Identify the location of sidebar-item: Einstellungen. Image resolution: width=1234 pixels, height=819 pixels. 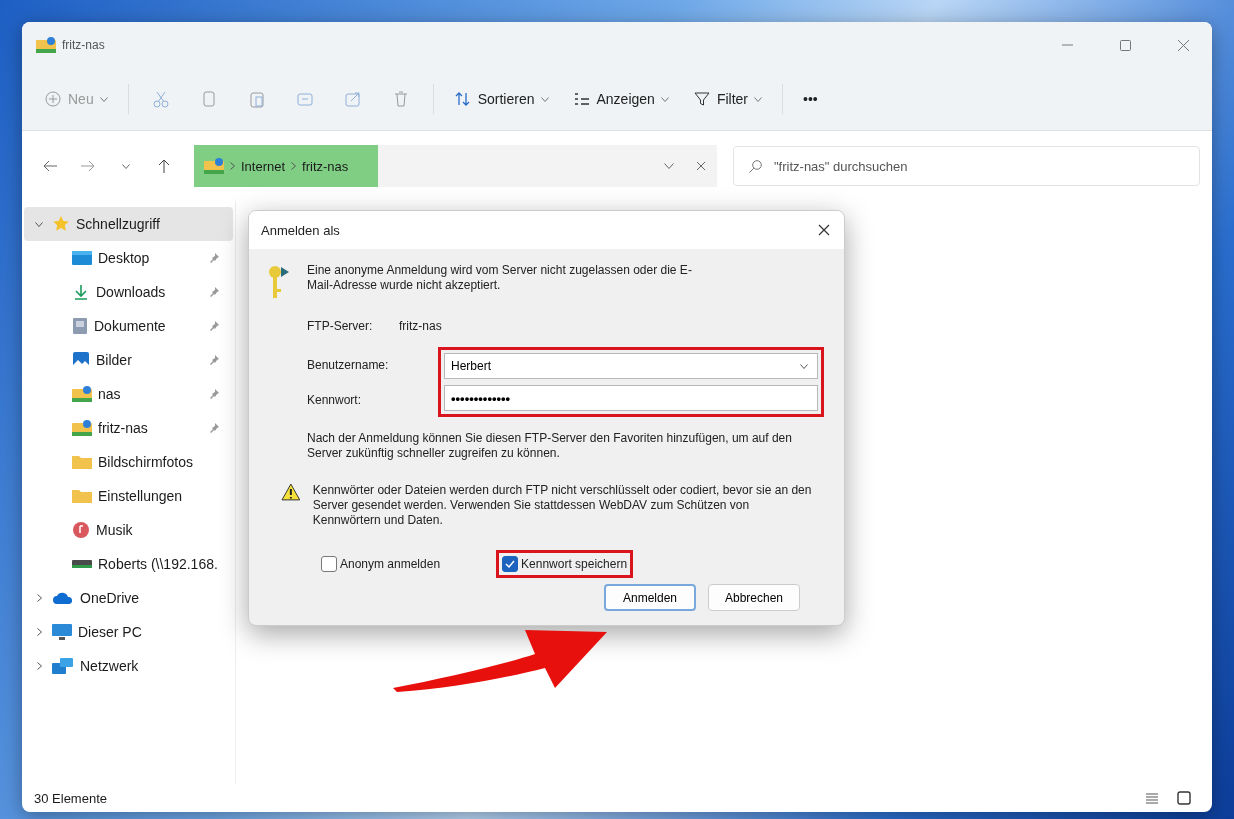
(128, 496).